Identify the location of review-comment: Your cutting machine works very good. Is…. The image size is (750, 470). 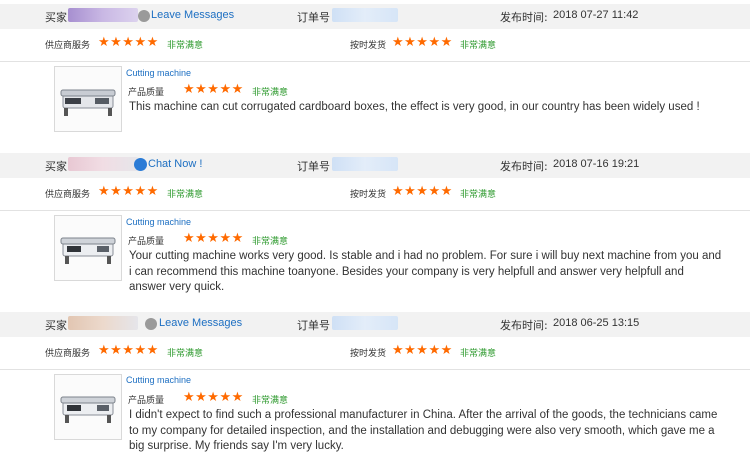
(425, 271).